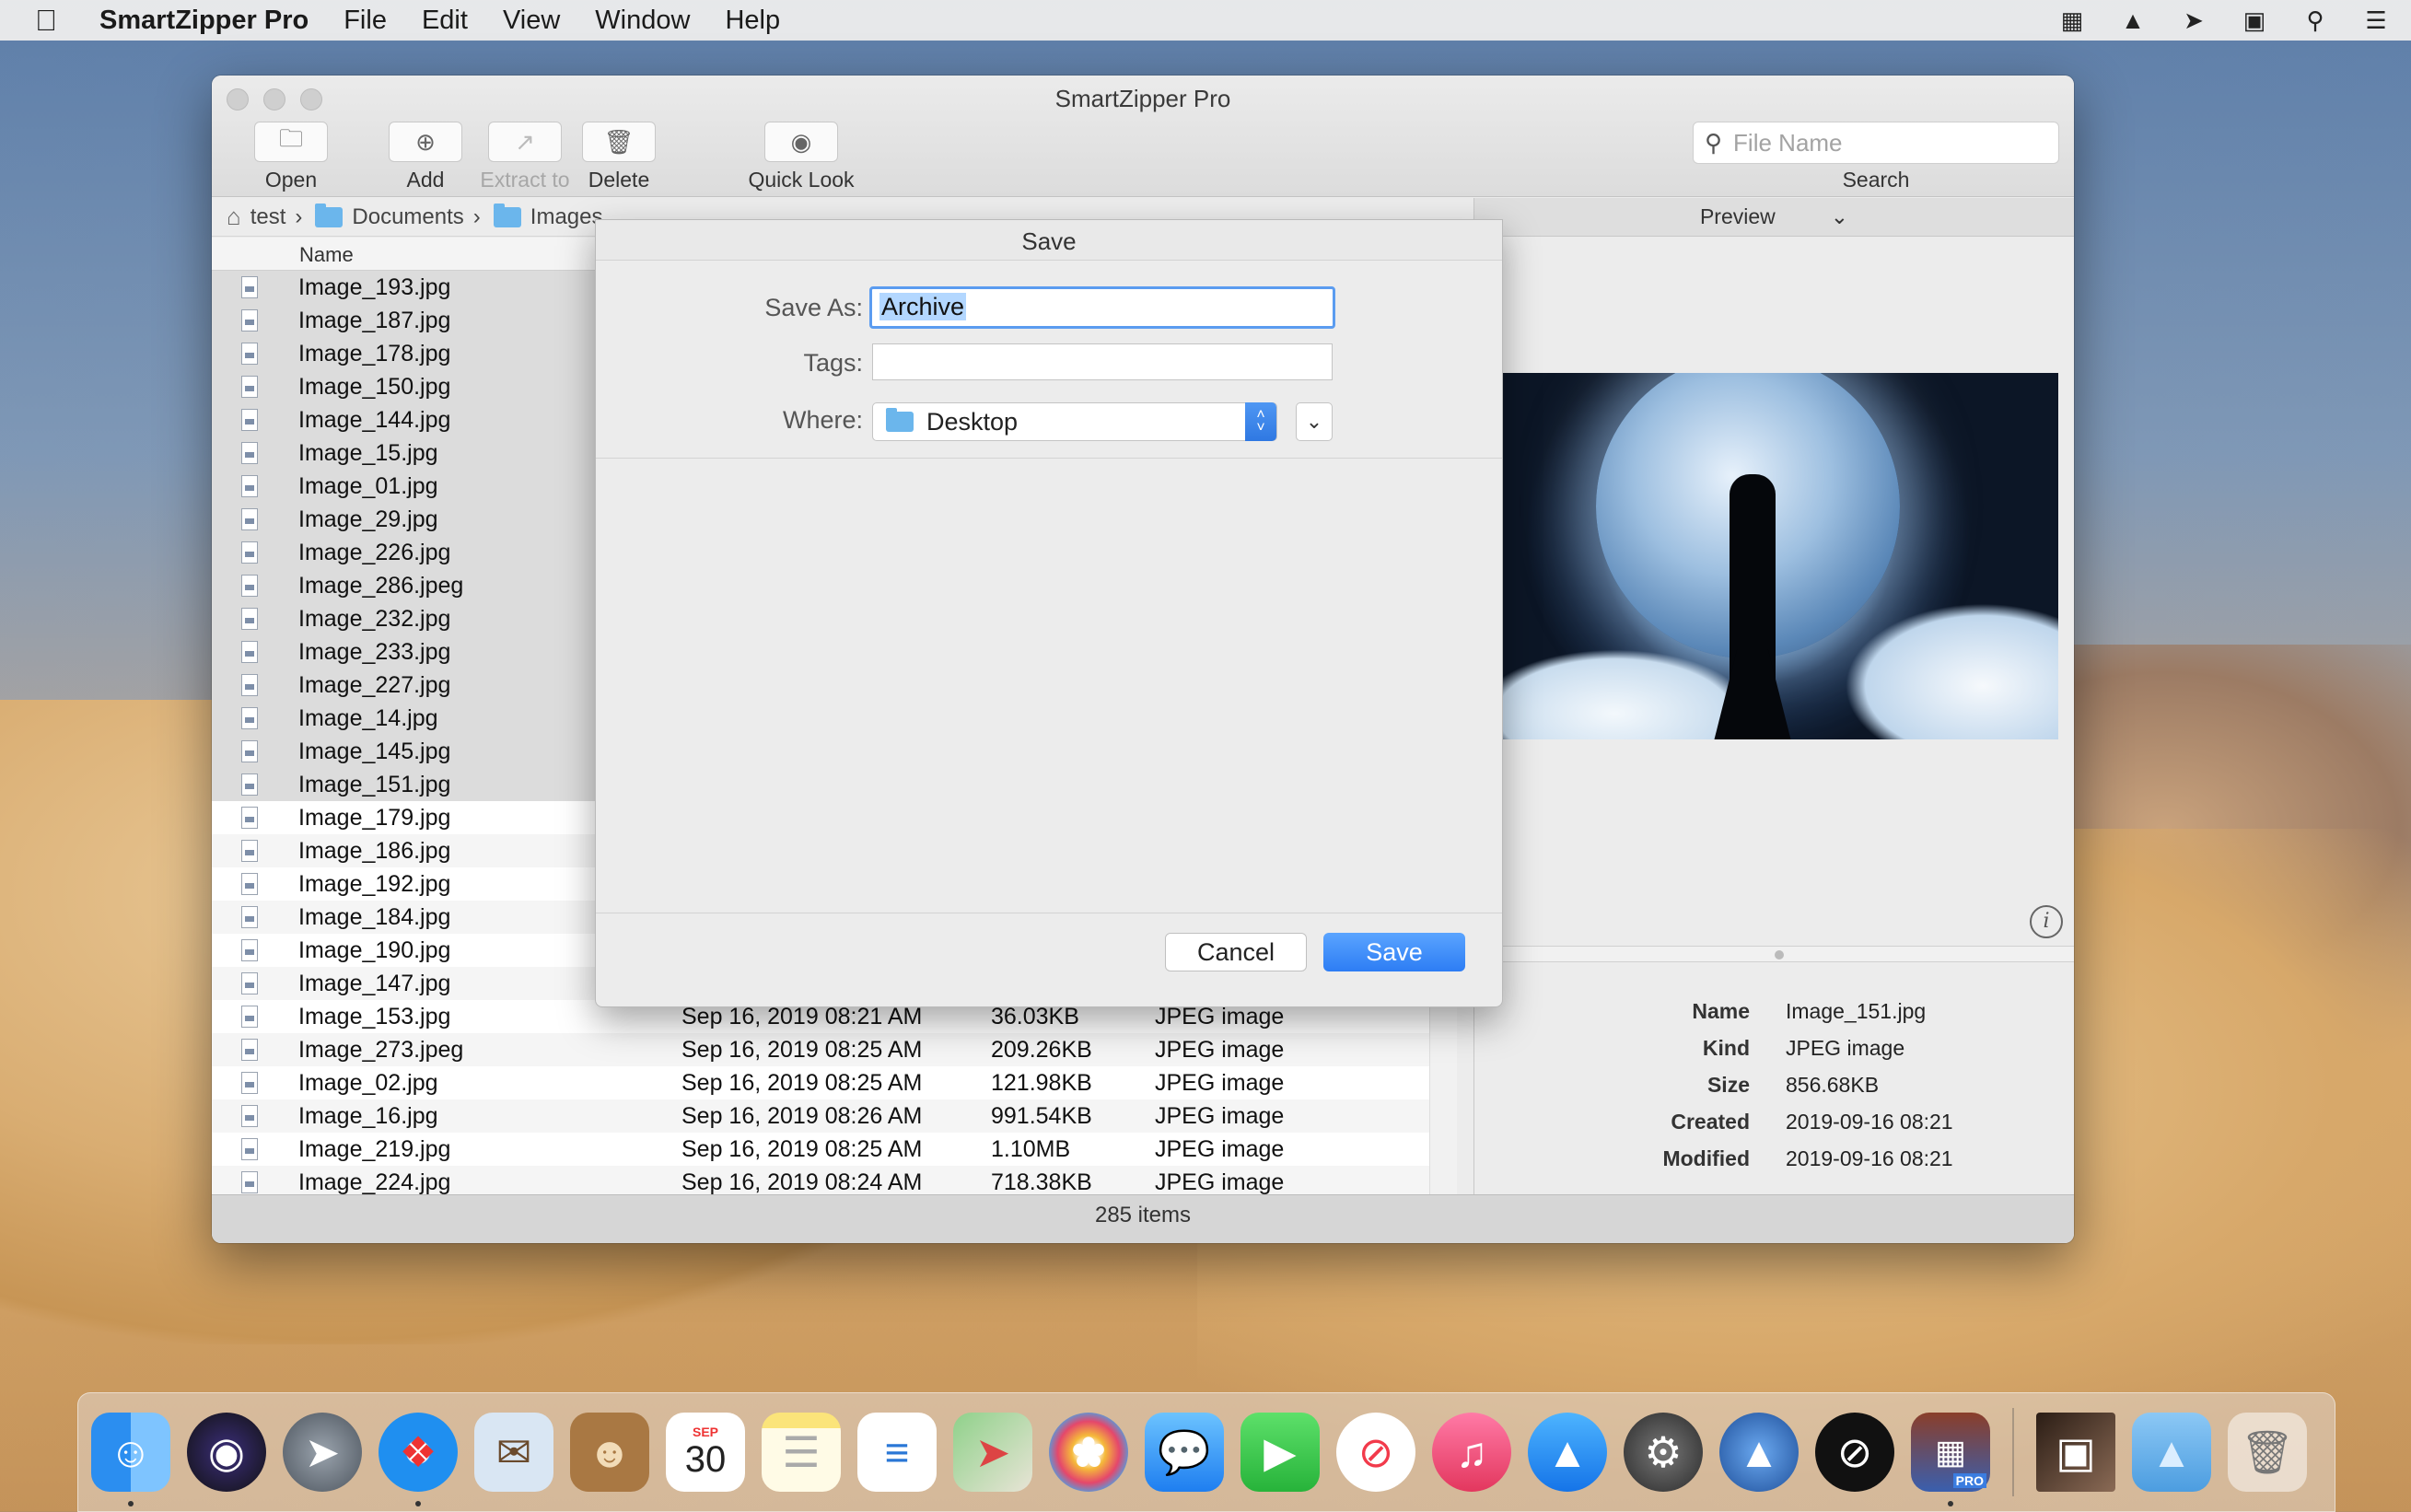 The height and width of the screenshot is (1512, 2411). Describe the element at coordinates (1394, 952) in the screenshot. I see `save-button: Save` at that location.